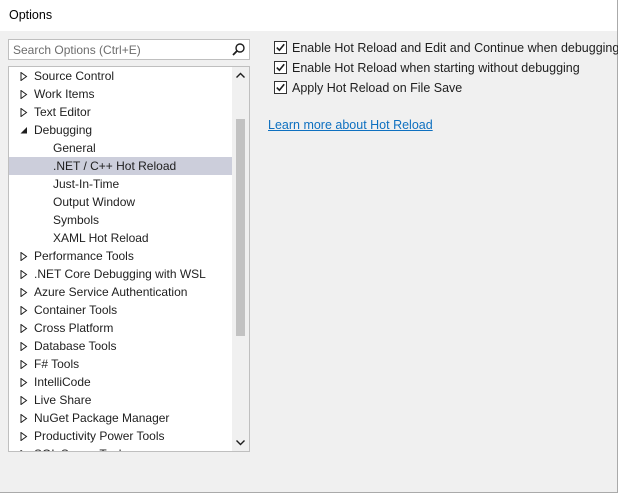  I want to click on tree-item-debugging: Debugging, so click(120, 130).